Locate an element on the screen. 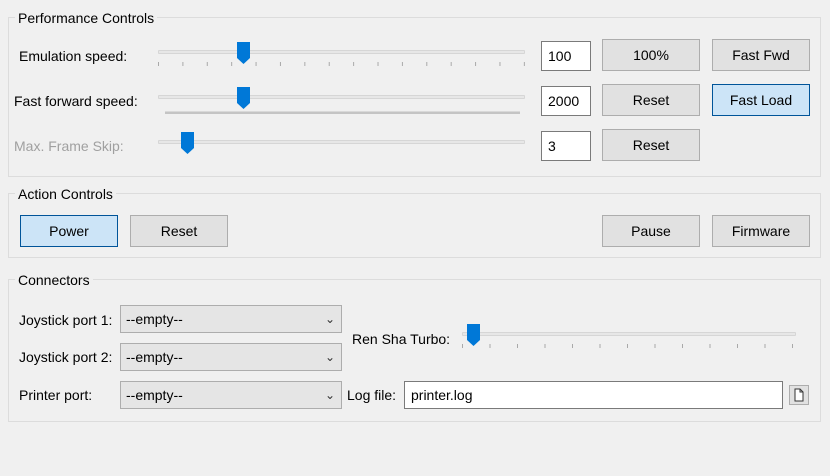 The image size is (830, 476). max-frame-skip-label: Max. Frame Skip: is located at coordinates (69, 146).